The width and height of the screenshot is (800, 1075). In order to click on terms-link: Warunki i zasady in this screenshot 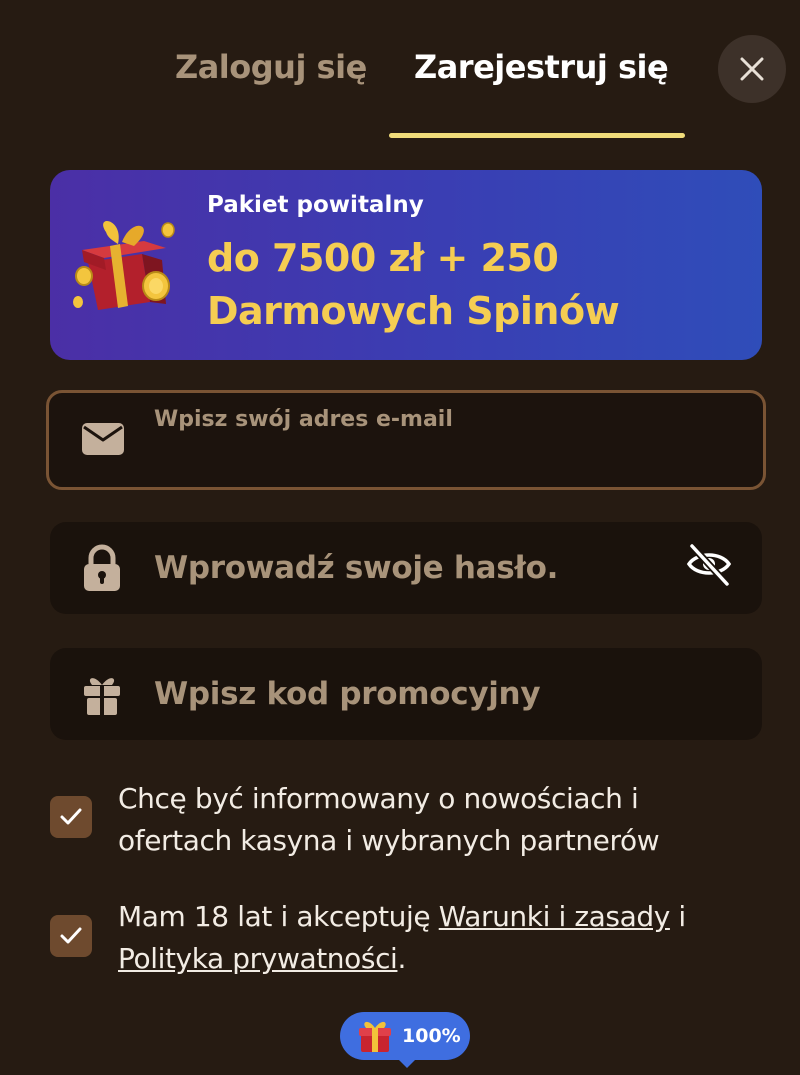, I will do `click(555, 916)`.